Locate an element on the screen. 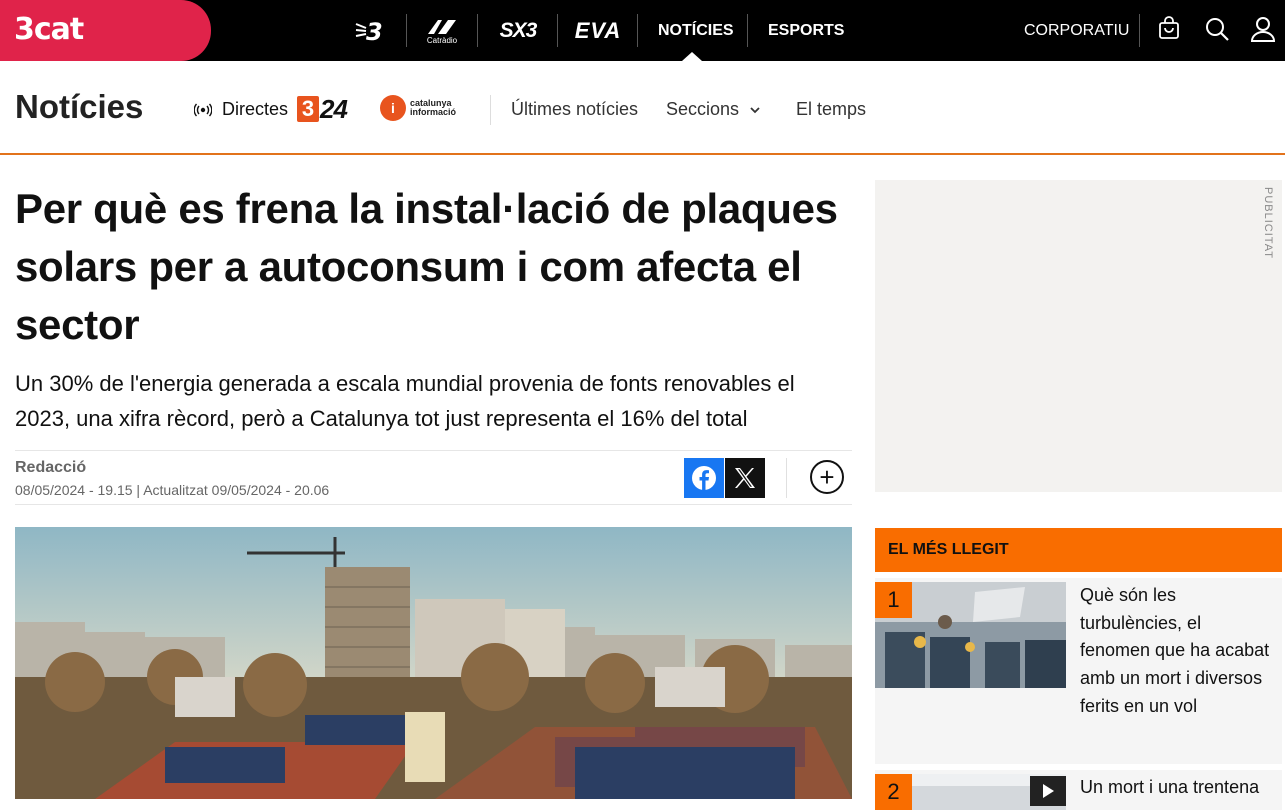 Image resolution: width=1285 pixels, height=810 pixels. most-read-rank: 1 is located at coordinates (893, 600).